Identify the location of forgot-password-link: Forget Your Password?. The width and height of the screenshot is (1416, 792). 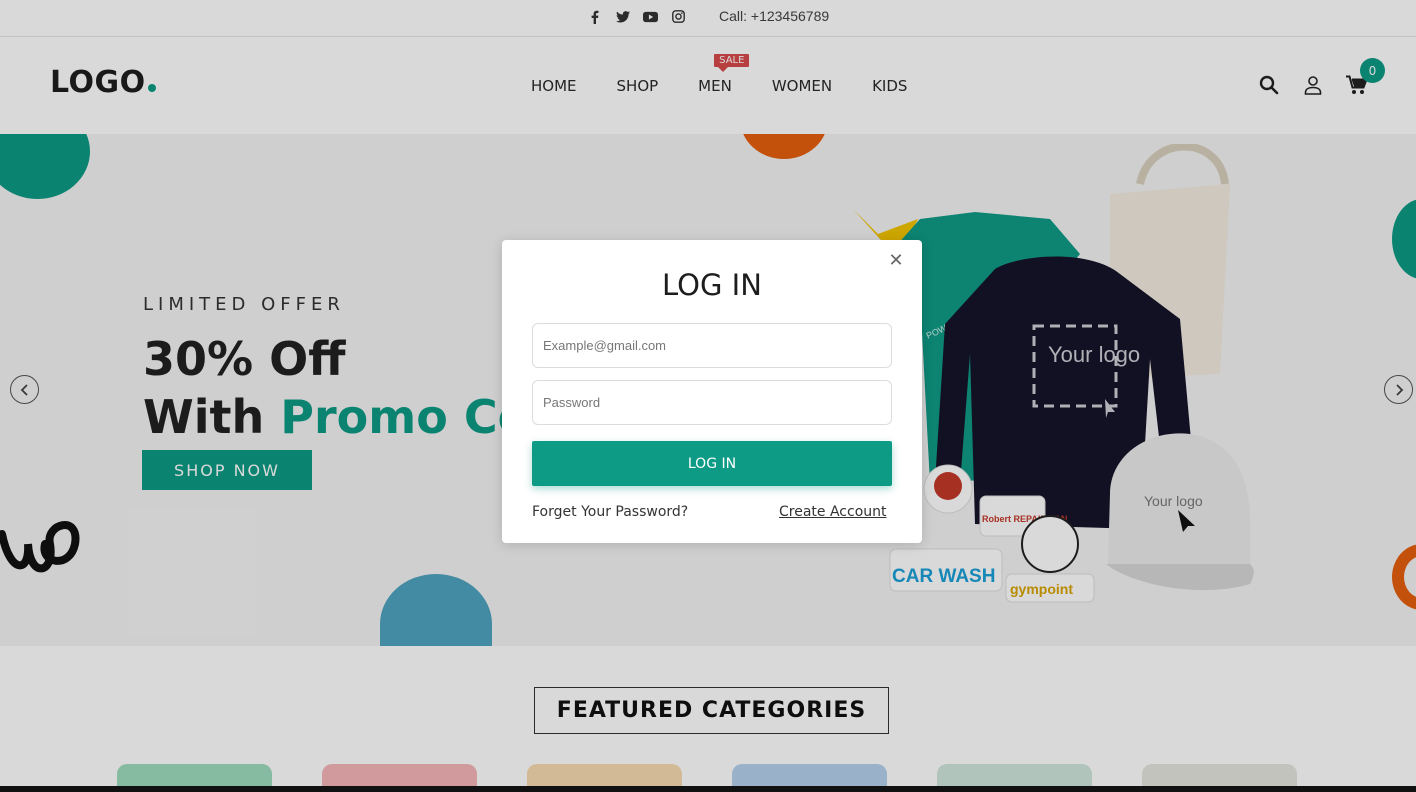
(610, 512).